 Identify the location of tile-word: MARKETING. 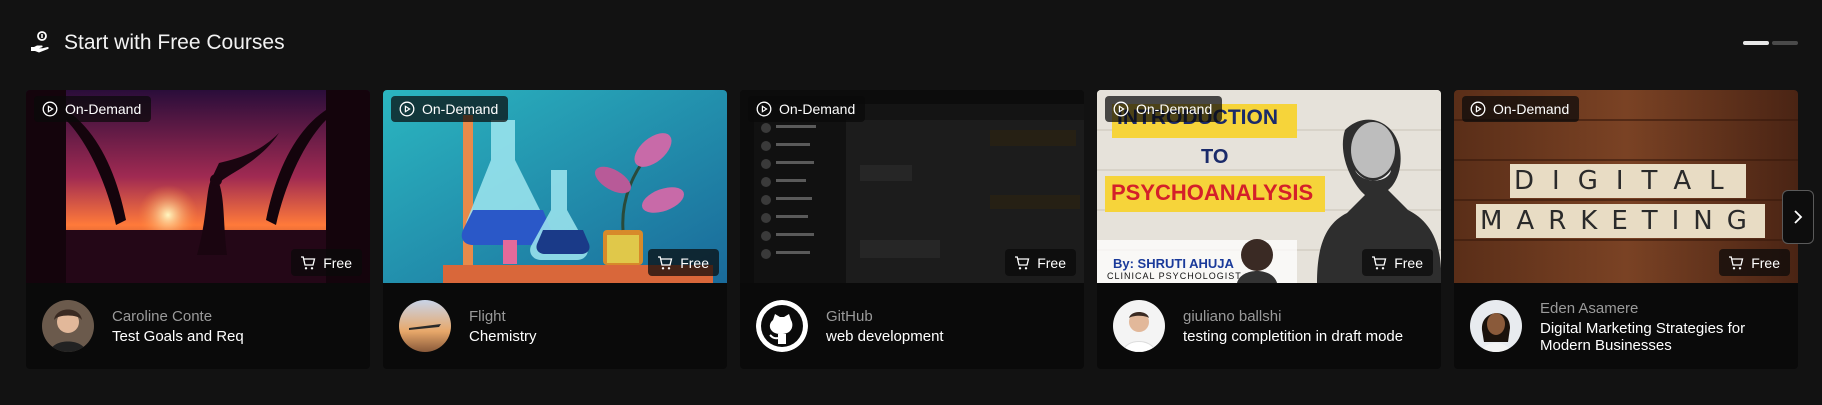
(1620, 221).